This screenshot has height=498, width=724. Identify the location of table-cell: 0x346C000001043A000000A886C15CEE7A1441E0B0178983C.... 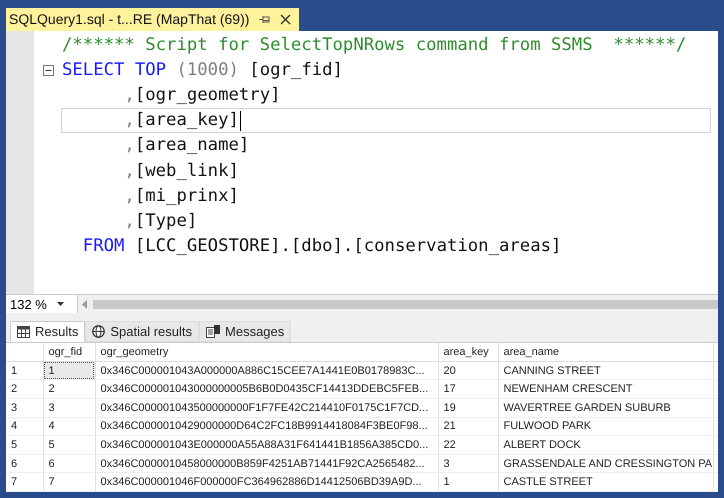
(266, 370).